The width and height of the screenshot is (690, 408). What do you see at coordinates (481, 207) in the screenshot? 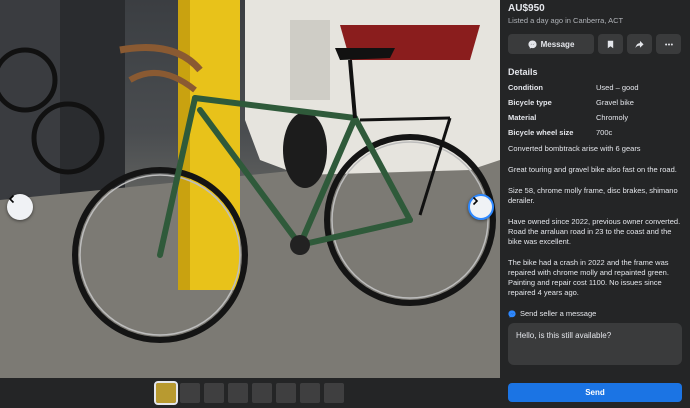
I see `next-photo-button` at bounding box center [481, 207].